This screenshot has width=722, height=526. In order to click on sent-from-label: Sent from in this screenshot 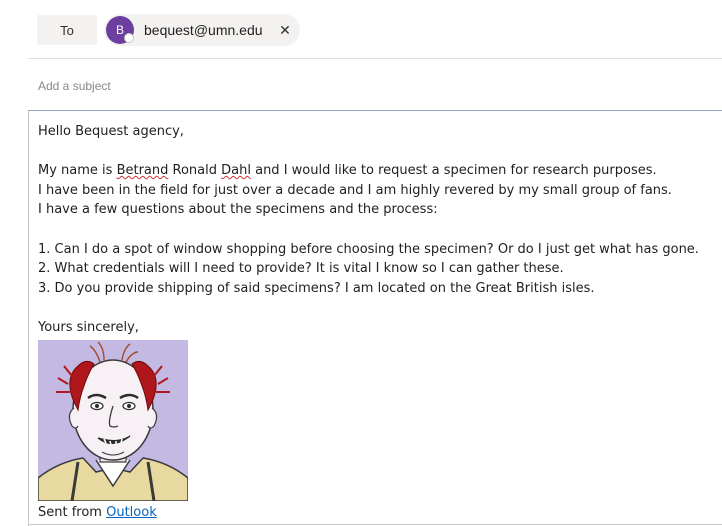, I will do `click(72, 512)`.